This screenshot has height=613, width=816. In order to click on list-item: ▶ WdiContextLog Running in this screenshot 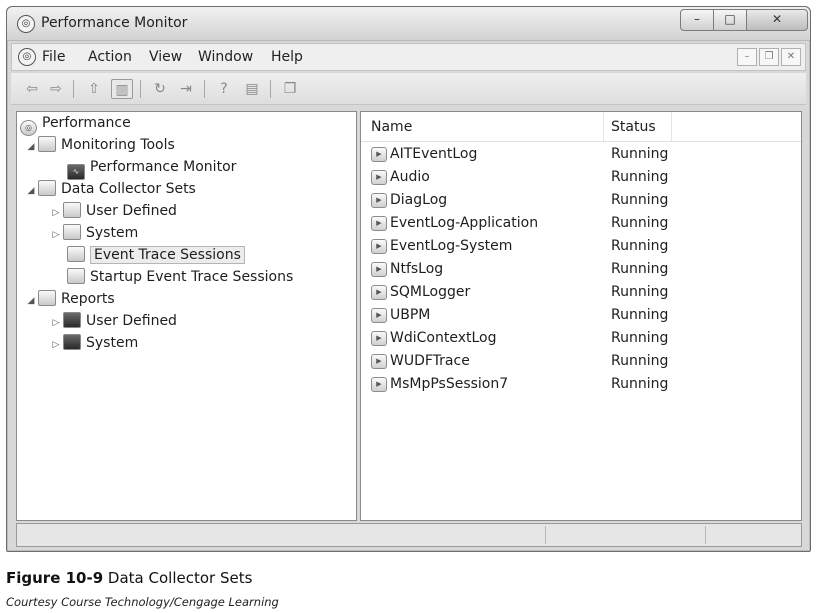, I will do `click(581, 338)`.